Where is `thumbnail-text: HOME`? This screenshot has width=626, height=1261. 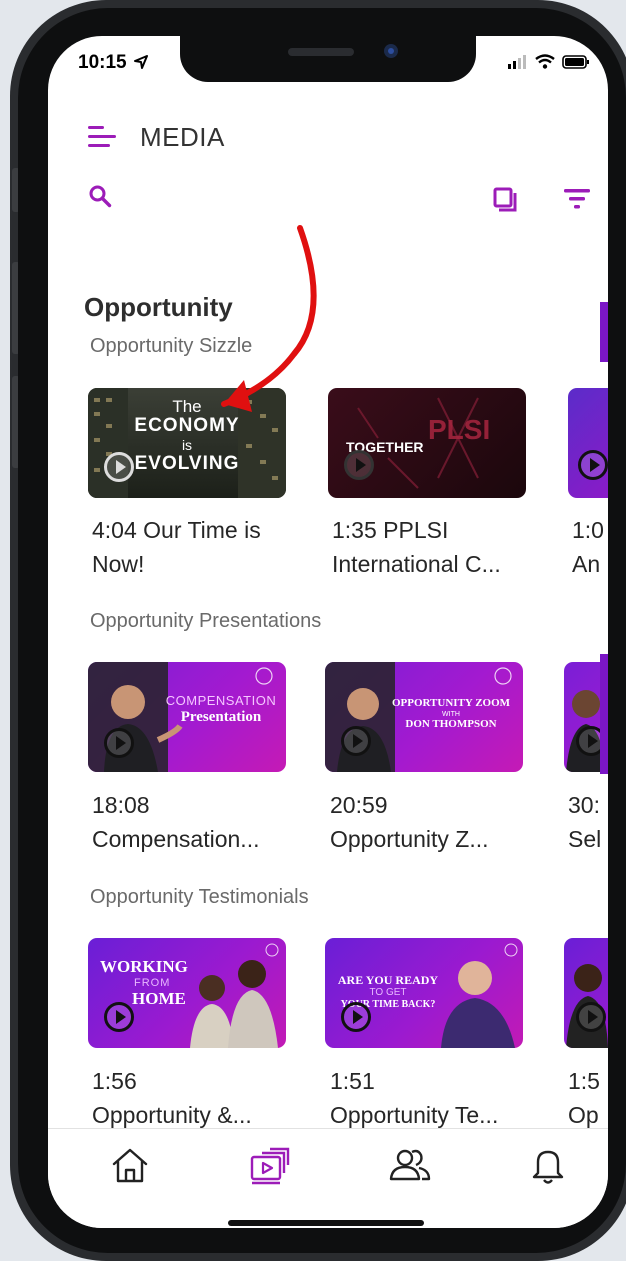
thumbnail-text: HOME is located at coordinates (159, 998).